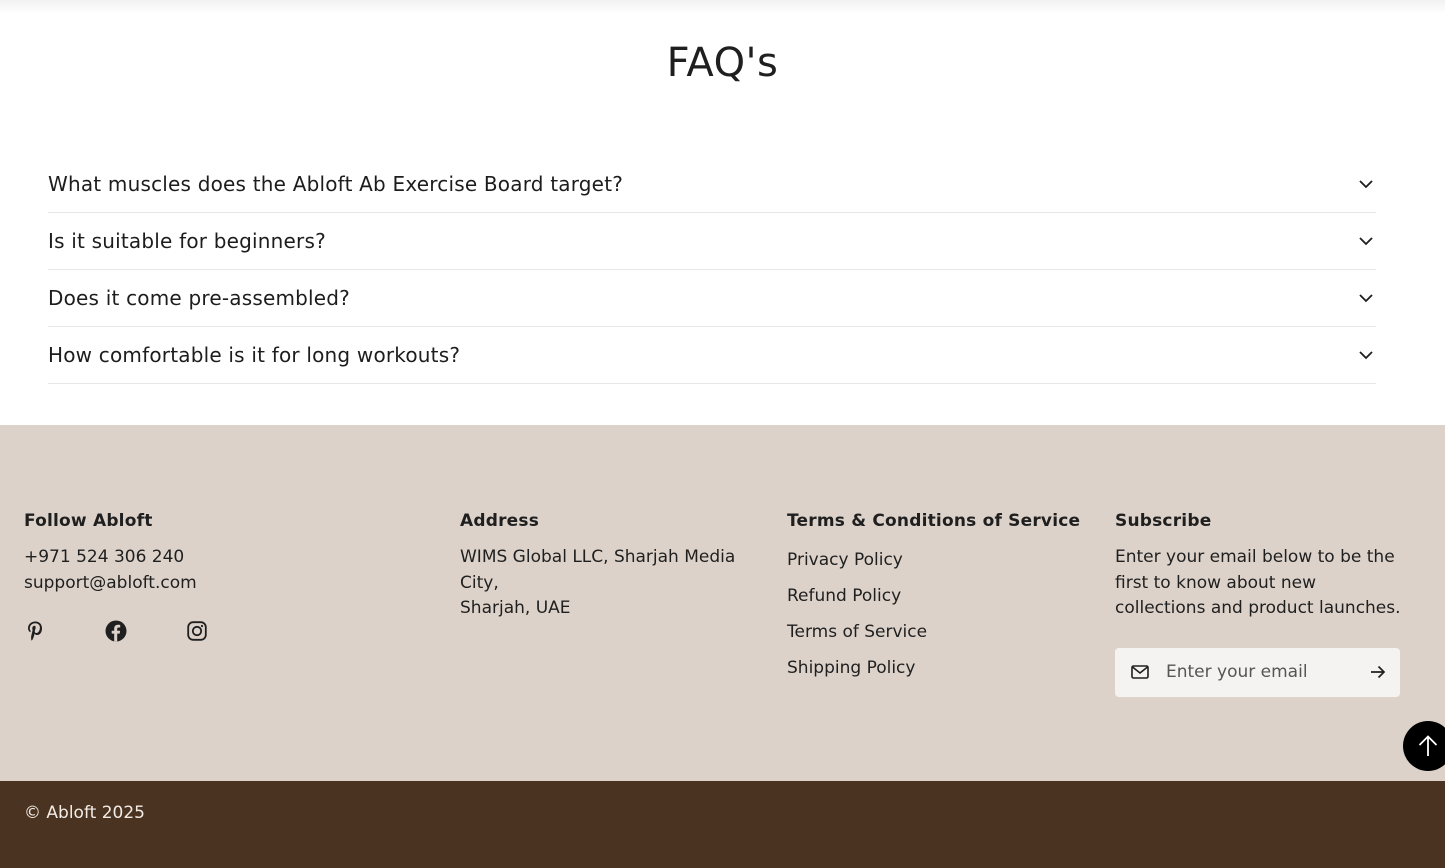 The width and height of the screenshot is (1445, 868). I want to click on arrow-right-icon, so click(1378, 672).